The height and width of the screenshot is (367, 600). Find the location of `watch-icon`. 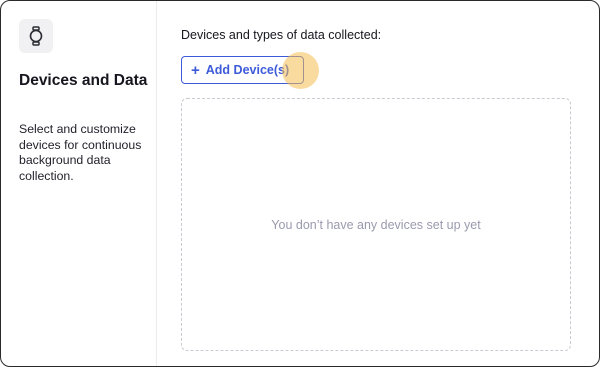

watch-icon is located at coordinates (36, 36).